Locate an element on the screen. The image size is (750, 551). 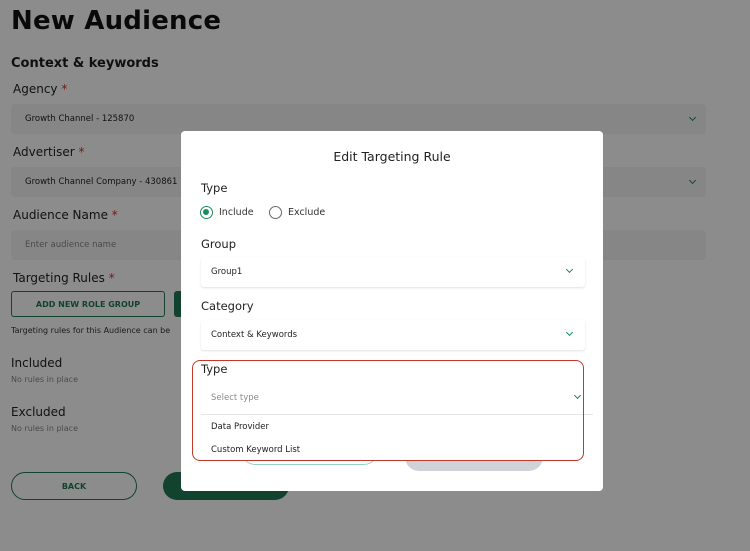
group-value: Group1 is located at coordinates (227, 272).